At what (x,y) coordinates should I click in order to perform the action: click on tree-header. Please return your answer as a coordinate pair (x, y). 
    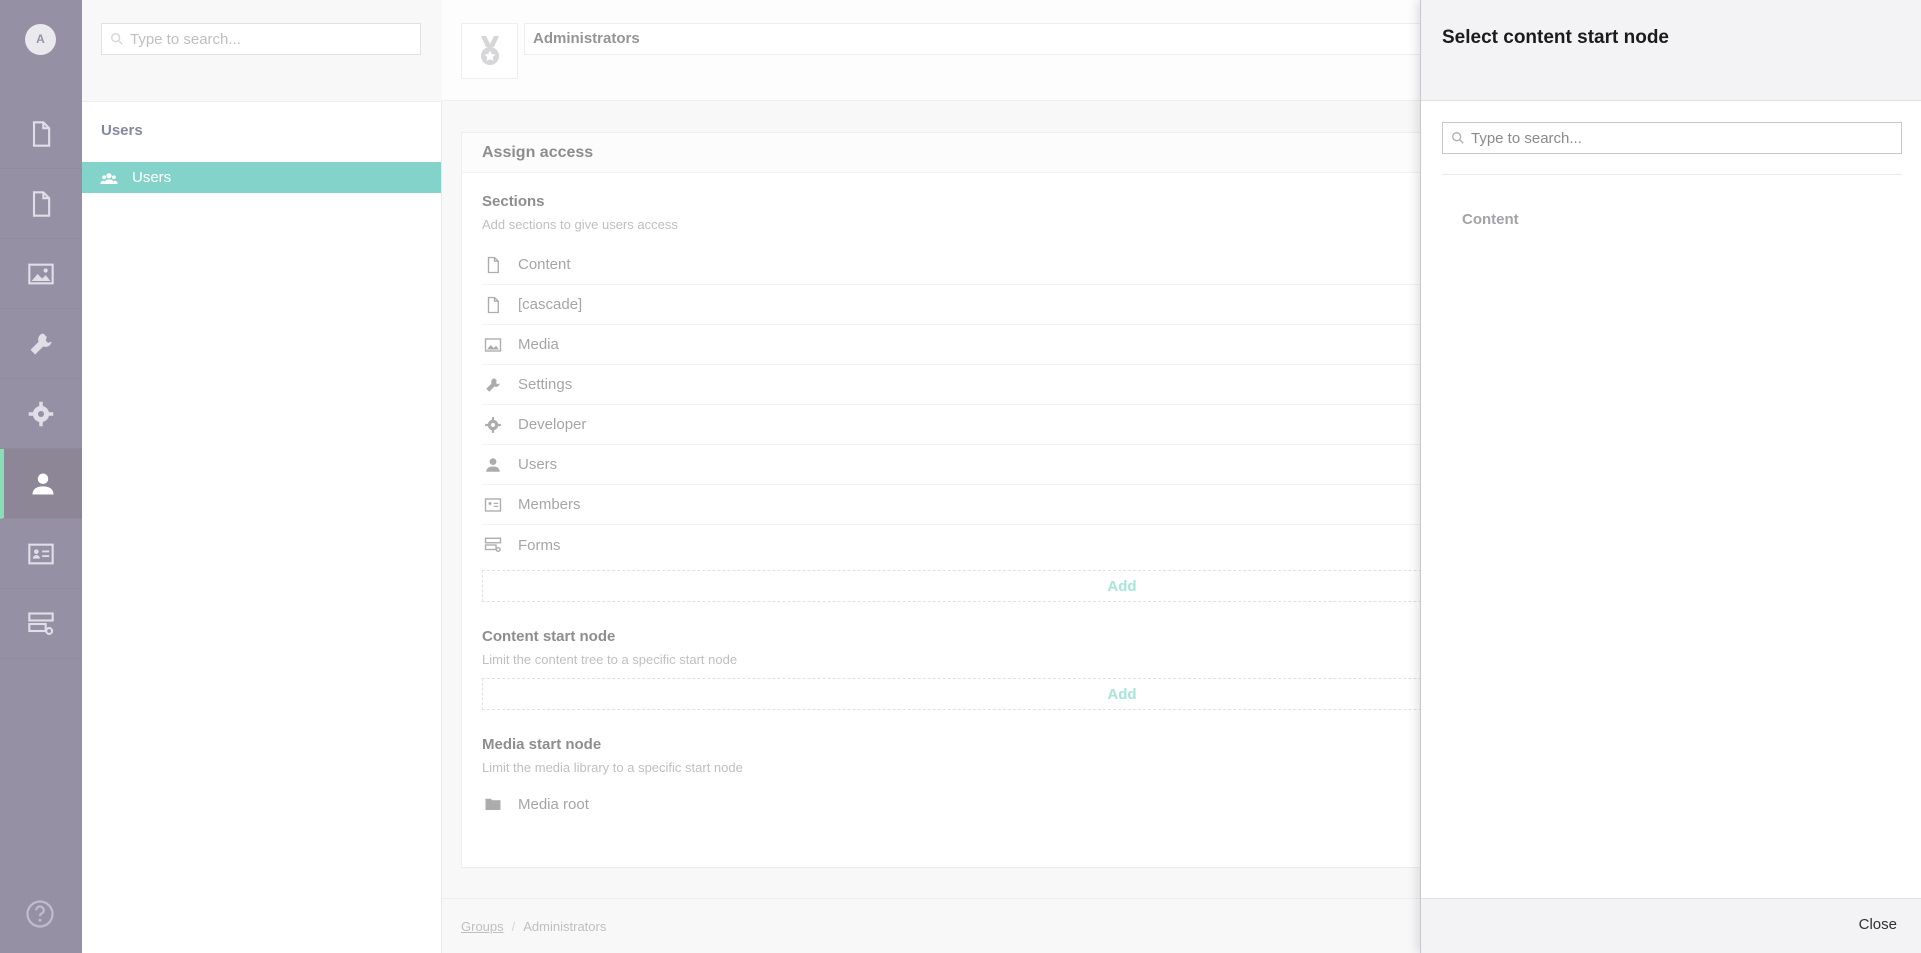
    Looking at the image, I should click on (262, 51).